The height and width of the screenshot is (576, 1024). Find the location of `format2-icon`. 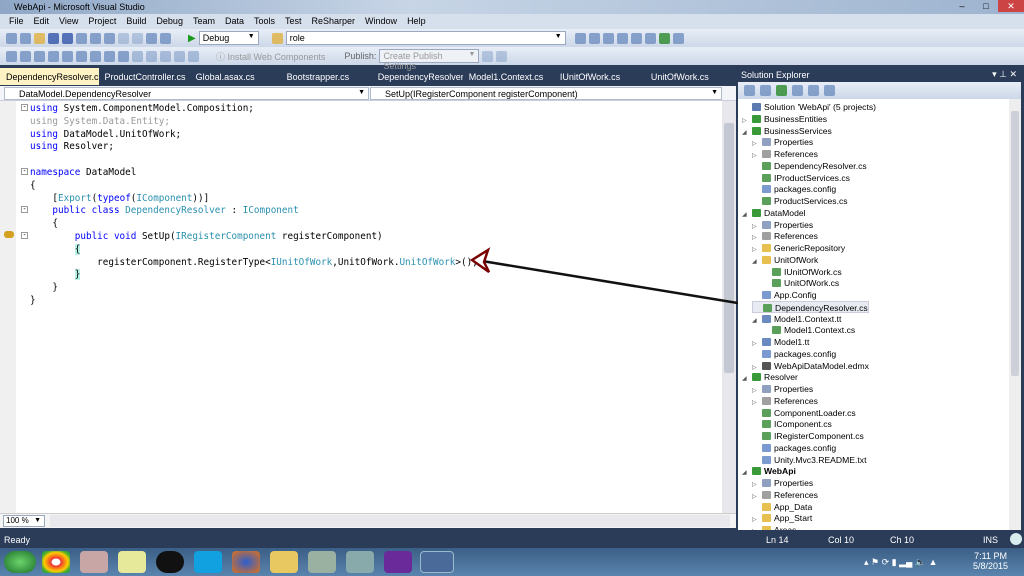

format2-icon is located at coordinates (25, 56).